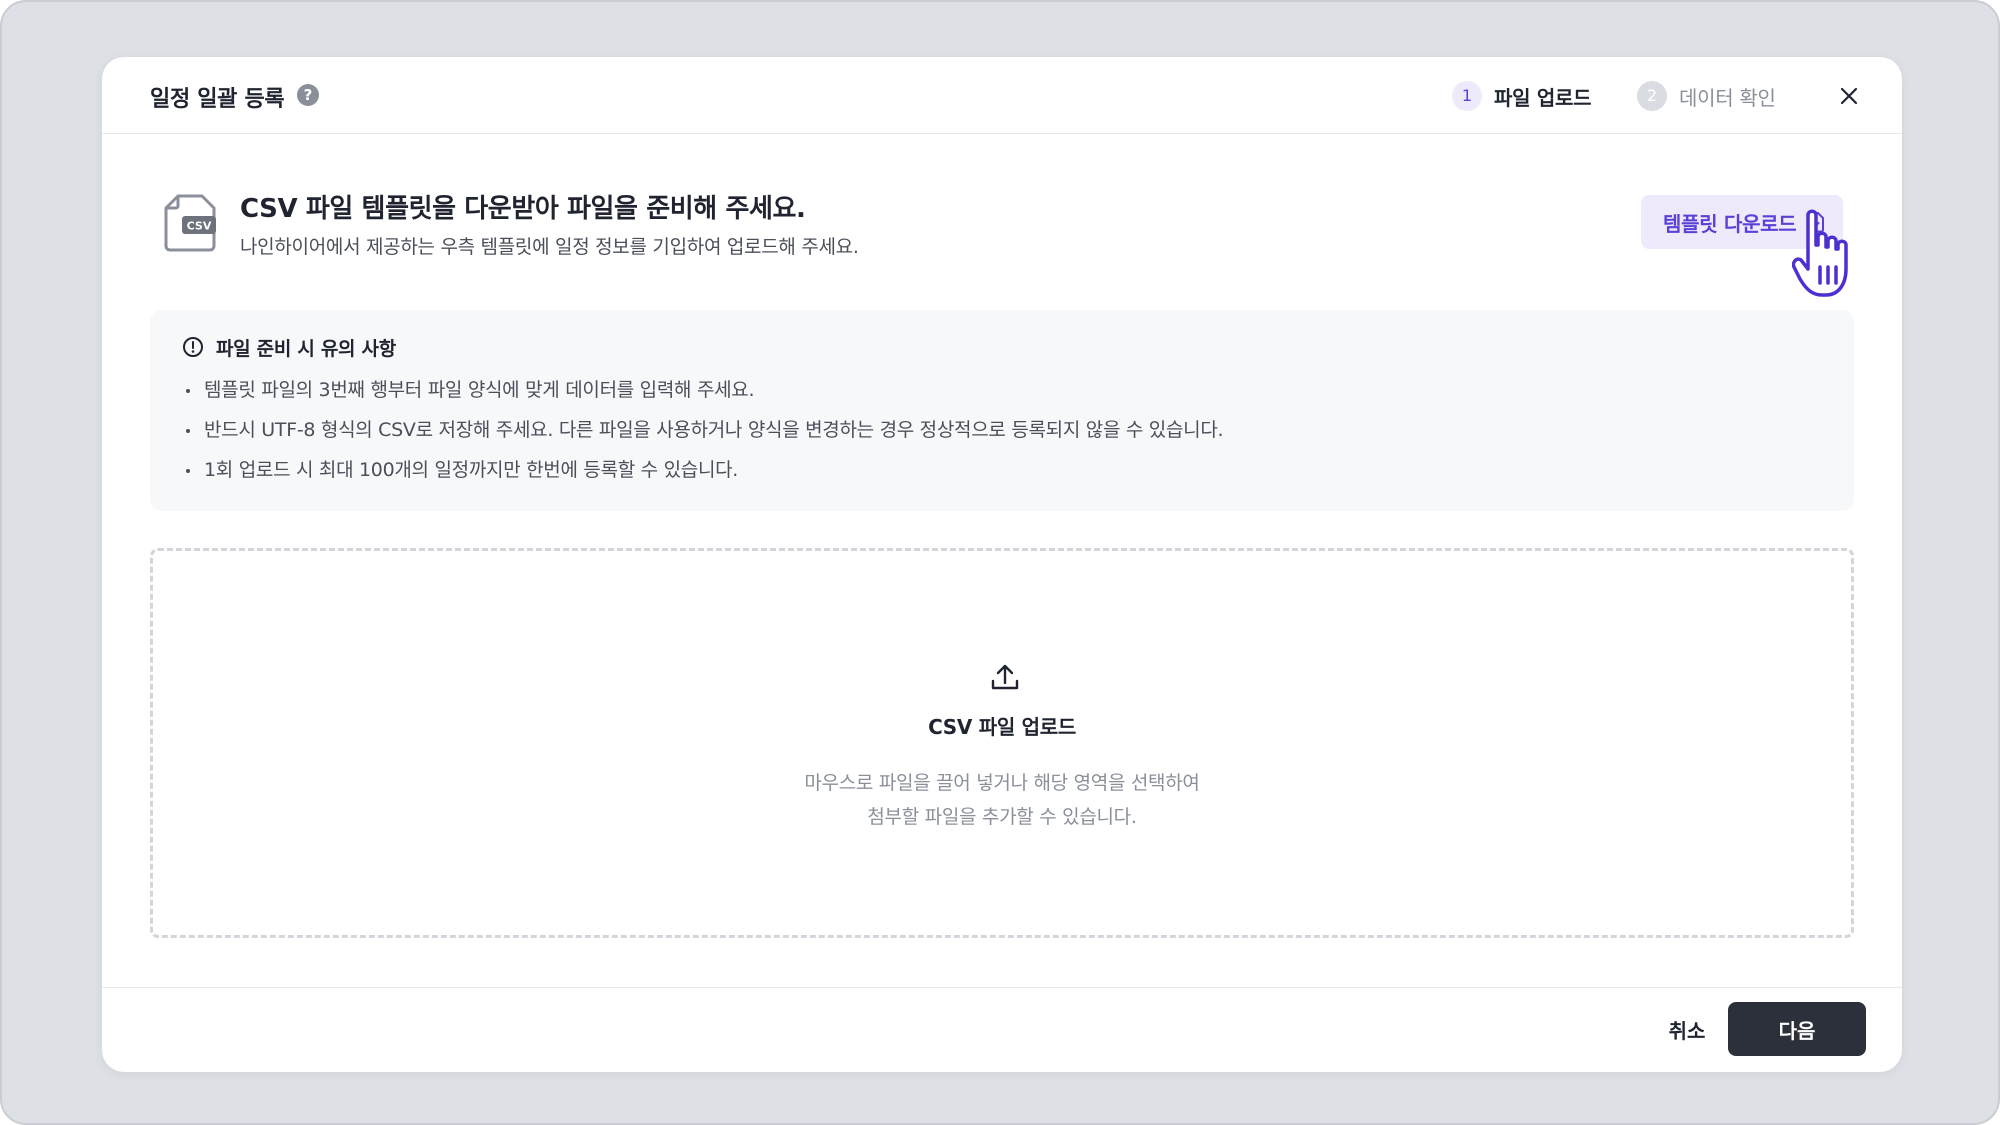 The image size is (2000, 1125). What do you see at coordinates (306, 349) in the screenshot?
I see `notice-title: 파일 준비 시 유의 사항` at bounding box center [306, 349].